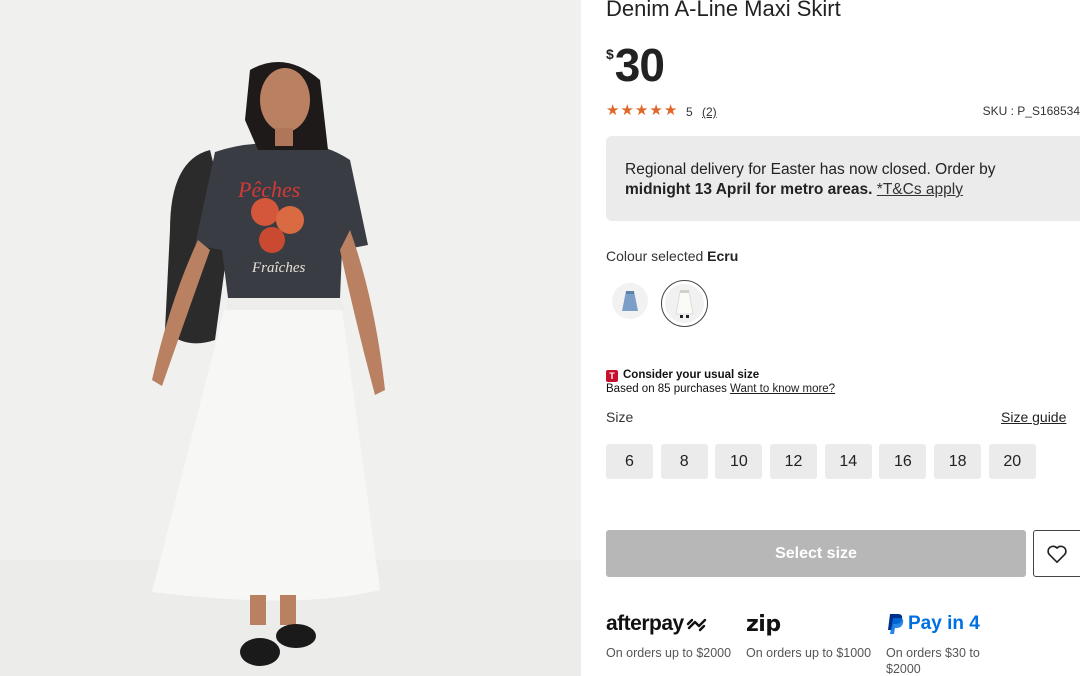 This screenshot has width=1080, height=676. I want to click on size-button: 20, so click(1012, 461).